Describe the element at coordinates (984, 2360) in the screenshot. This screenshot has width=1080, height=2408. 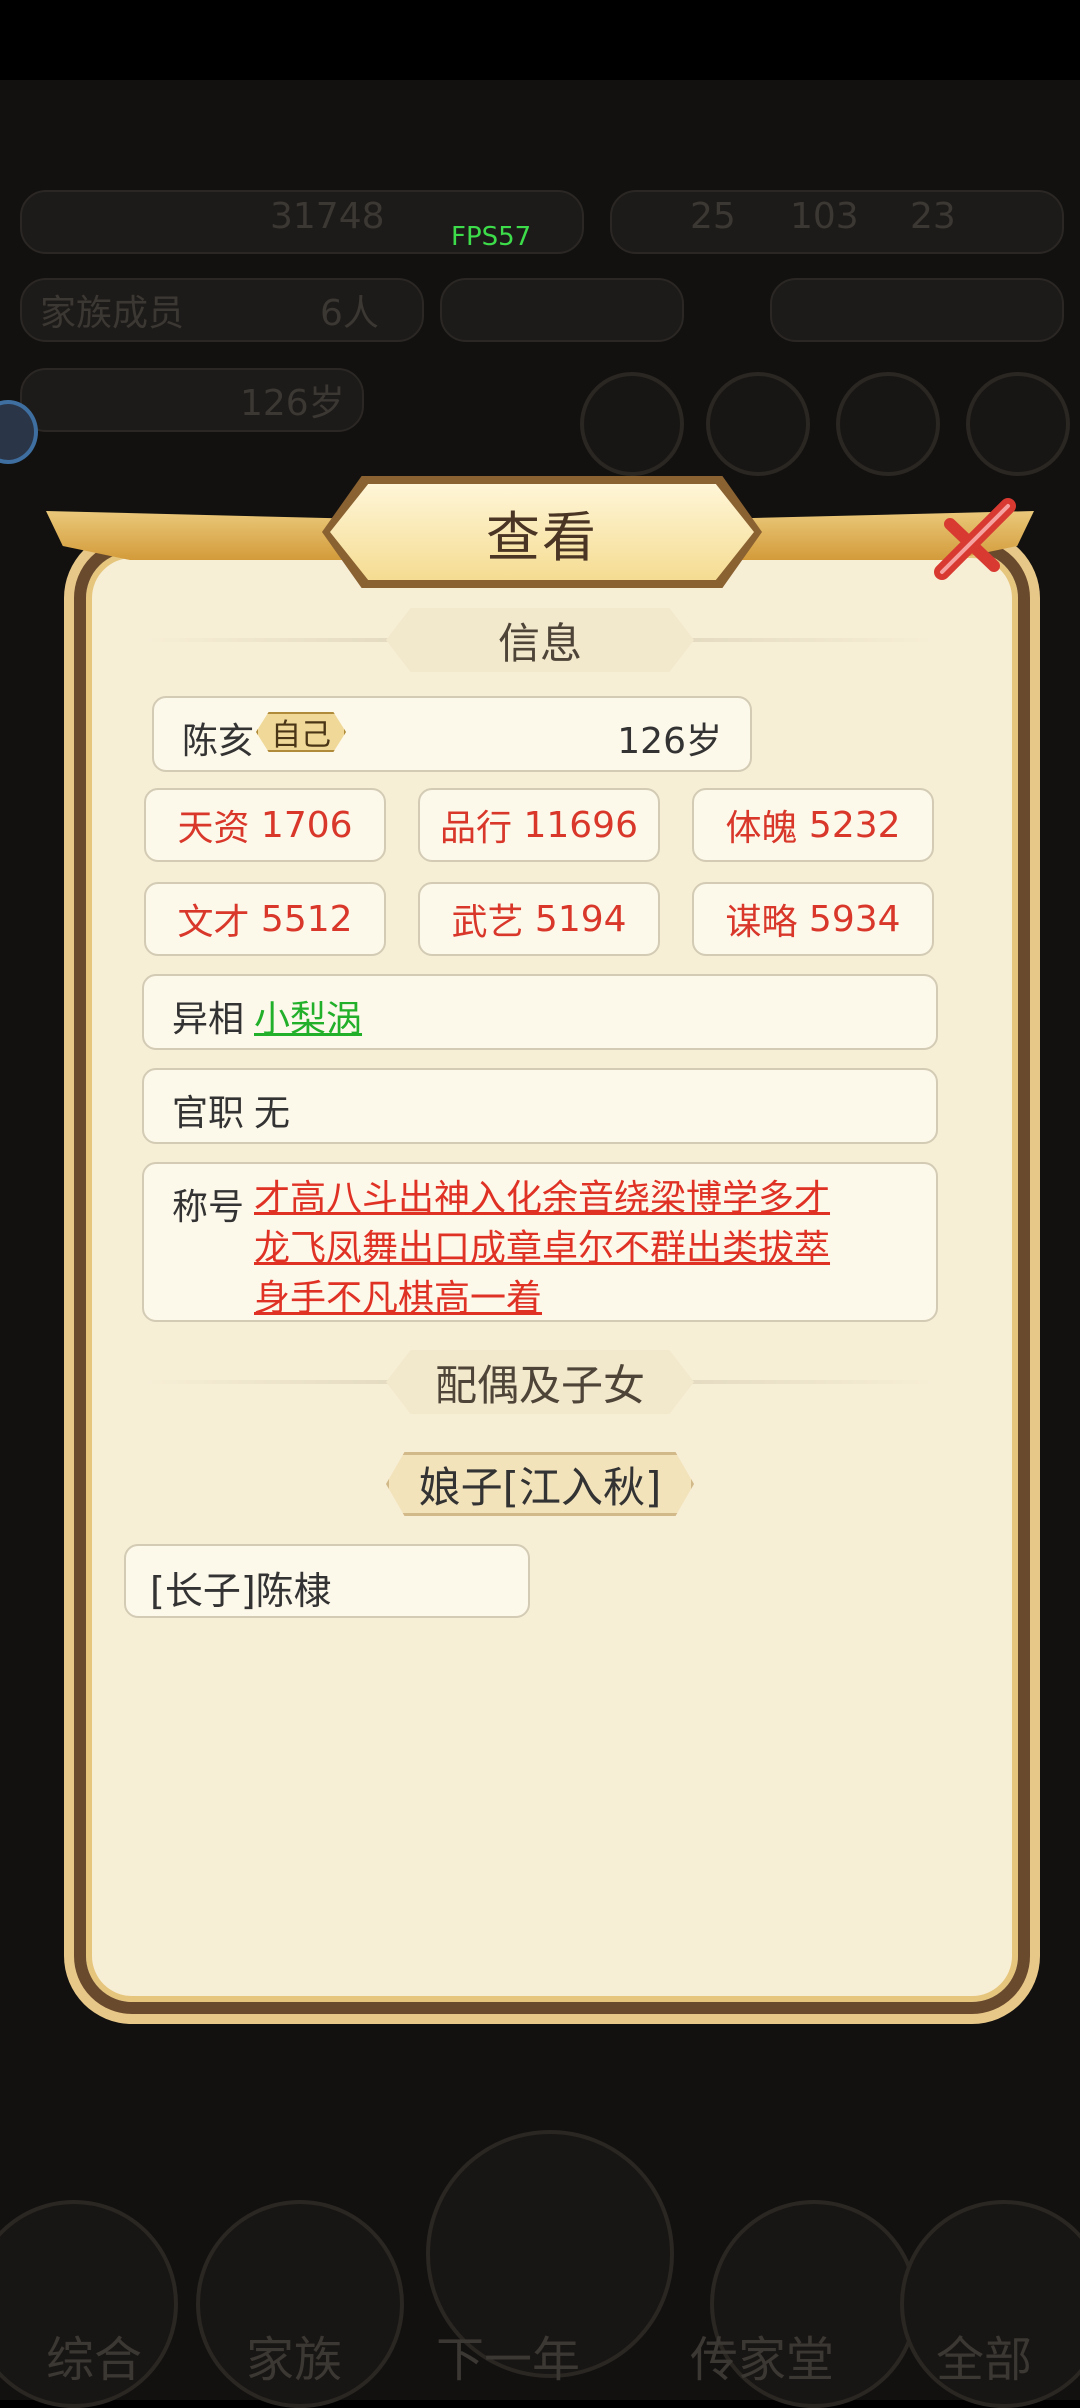
I see `bg-nav-label: 全部` at that location.